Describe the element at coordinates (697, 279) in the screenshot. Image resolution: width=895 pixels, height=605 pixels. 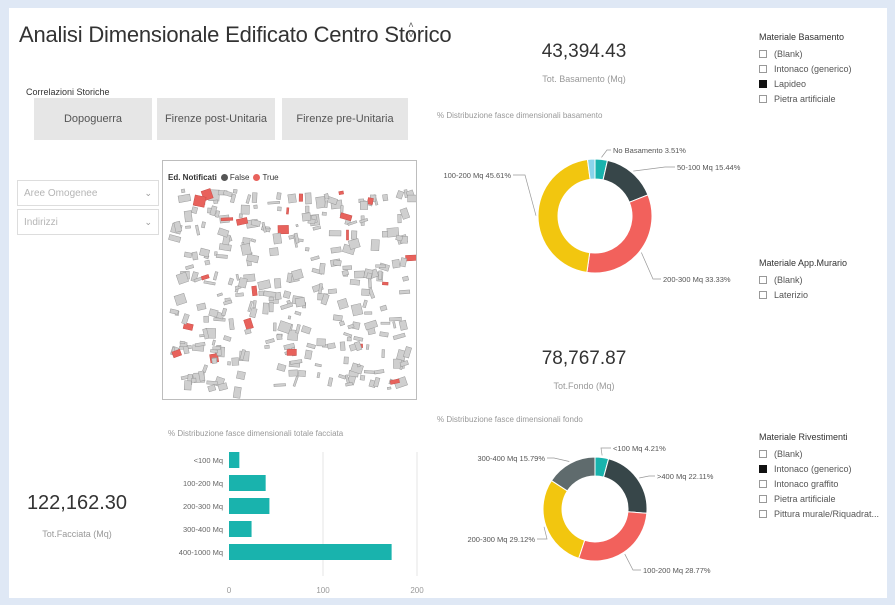
I see `slice-data-label: 200-300 Mq 33.33%` at that location.